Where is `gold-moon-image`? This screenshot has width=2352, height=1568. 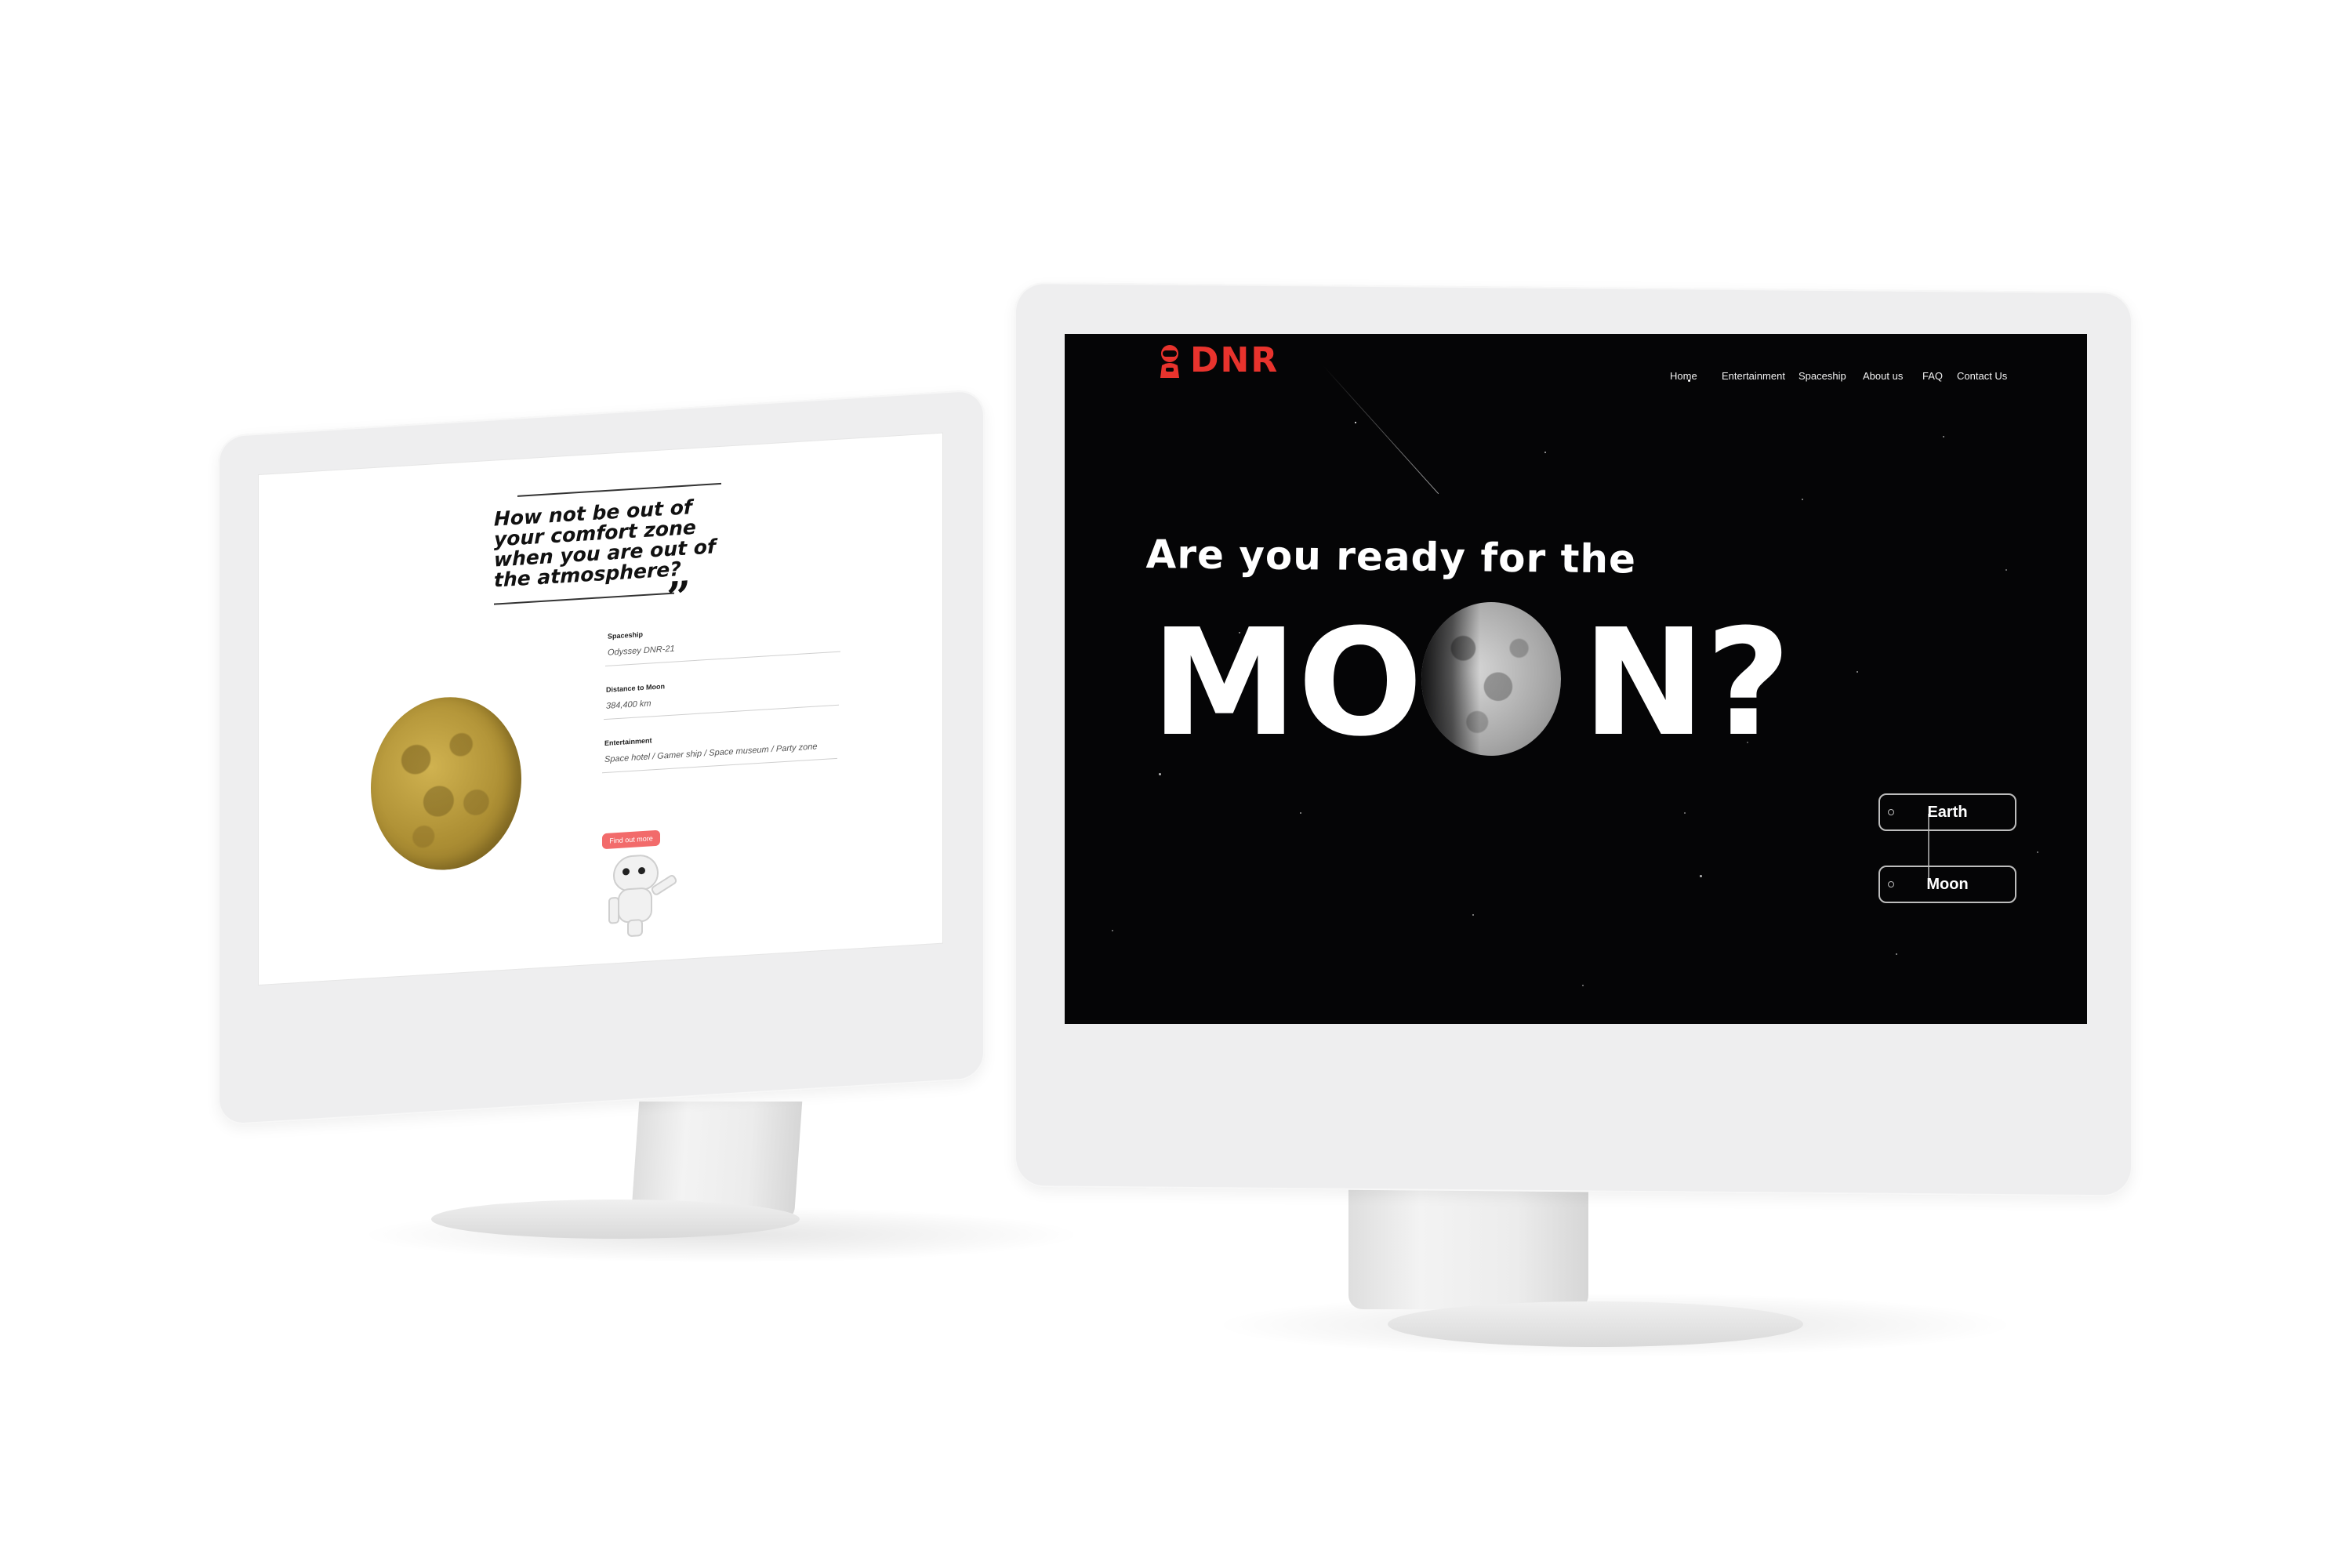 gold-moon-image is located at coordinates (446, 783).